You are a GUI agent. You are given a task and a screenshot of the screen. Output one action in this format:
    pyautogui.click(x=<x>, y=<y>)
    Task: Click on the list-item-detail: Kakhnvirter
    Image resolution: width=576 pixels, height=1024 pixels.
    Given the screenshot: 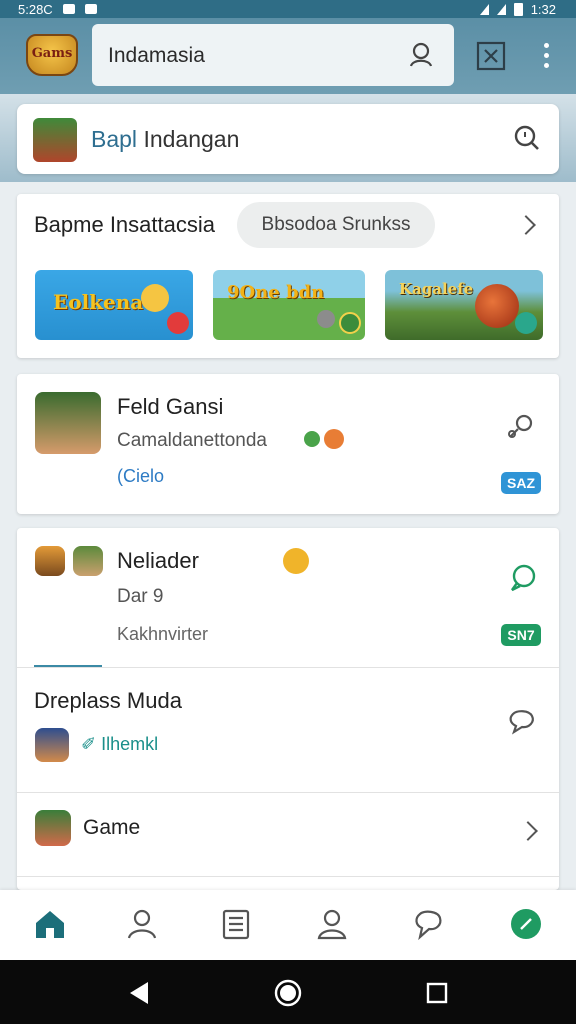 What is the action you would take?
    pyautogui.click(x=163, y=634)
    